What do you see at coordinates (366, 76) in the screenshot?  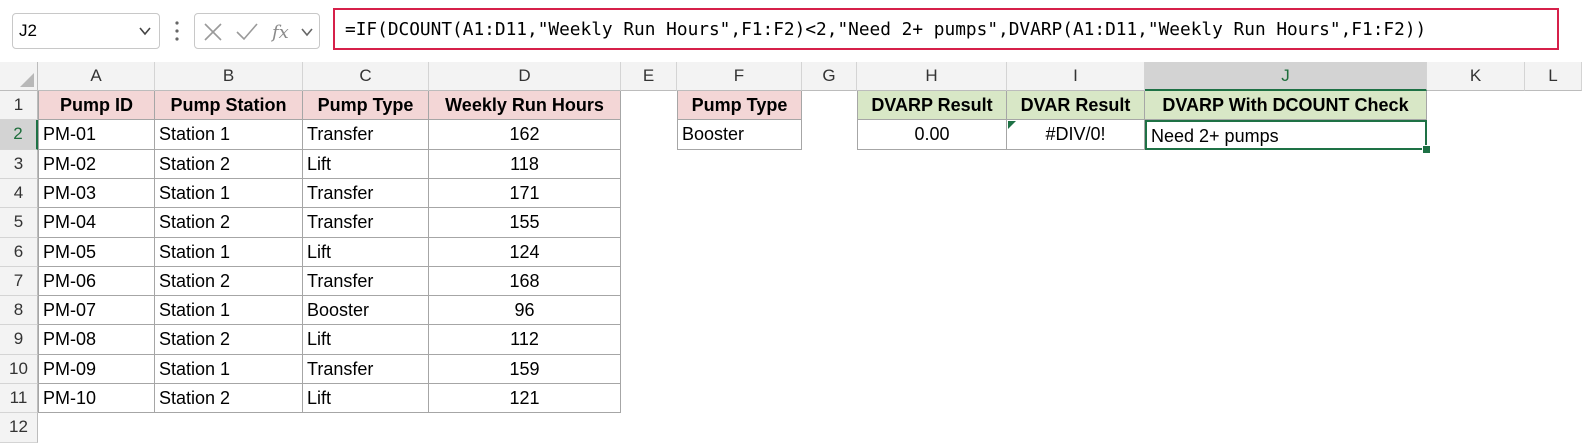 I see `column-header-c: C` at bounding box center [366, 76].